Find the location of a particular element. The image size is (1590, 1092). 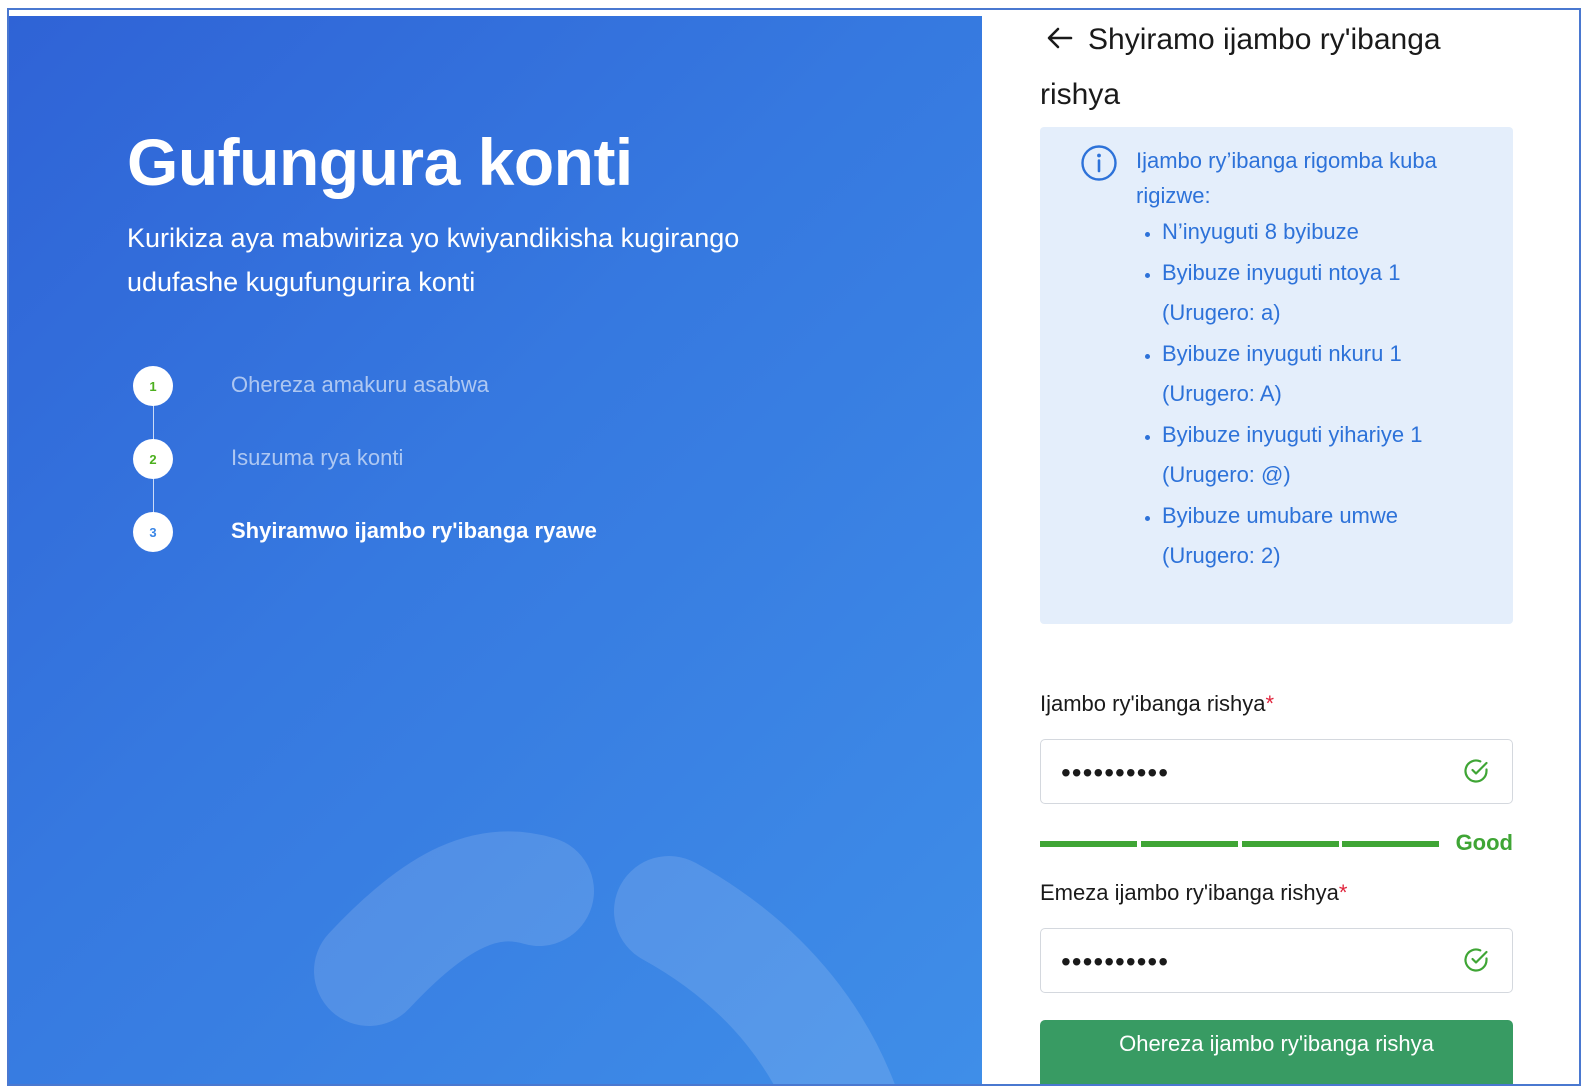

step-3: 3 Shyiramwo ijambo ry'ibanga ryawe is located at coordinates (483, 532).